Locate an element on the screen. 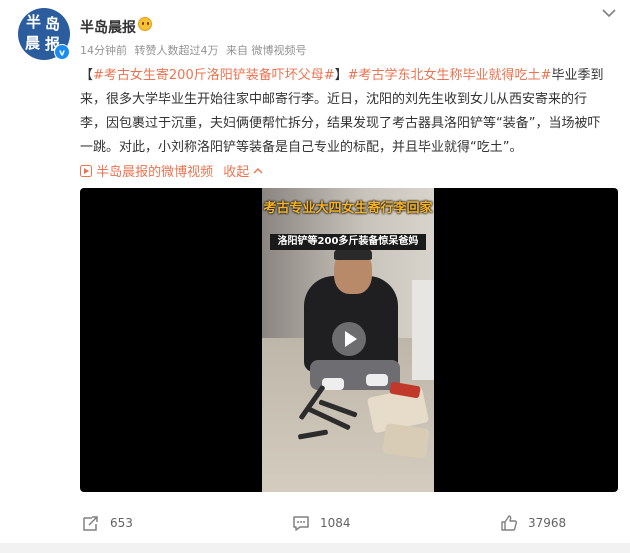  svg-text: v is located at coordinates (62, 54).